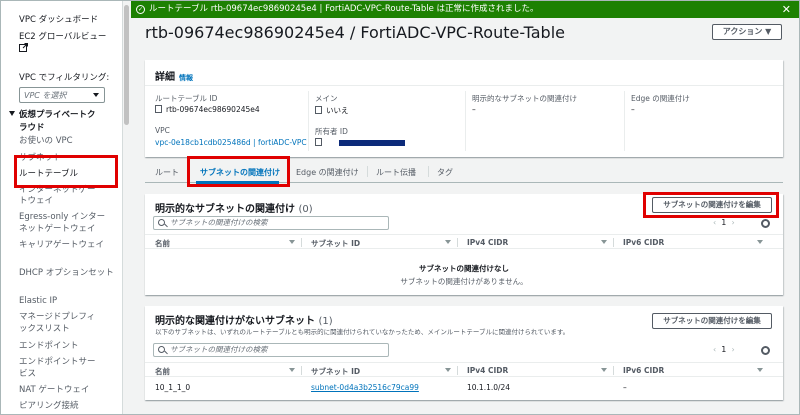  What do you see at coordinates (271, 350) in the screenshot?
I see `non-explicit-search-input: サブネットの関連付けの検索` at bounding box center [271, 350].